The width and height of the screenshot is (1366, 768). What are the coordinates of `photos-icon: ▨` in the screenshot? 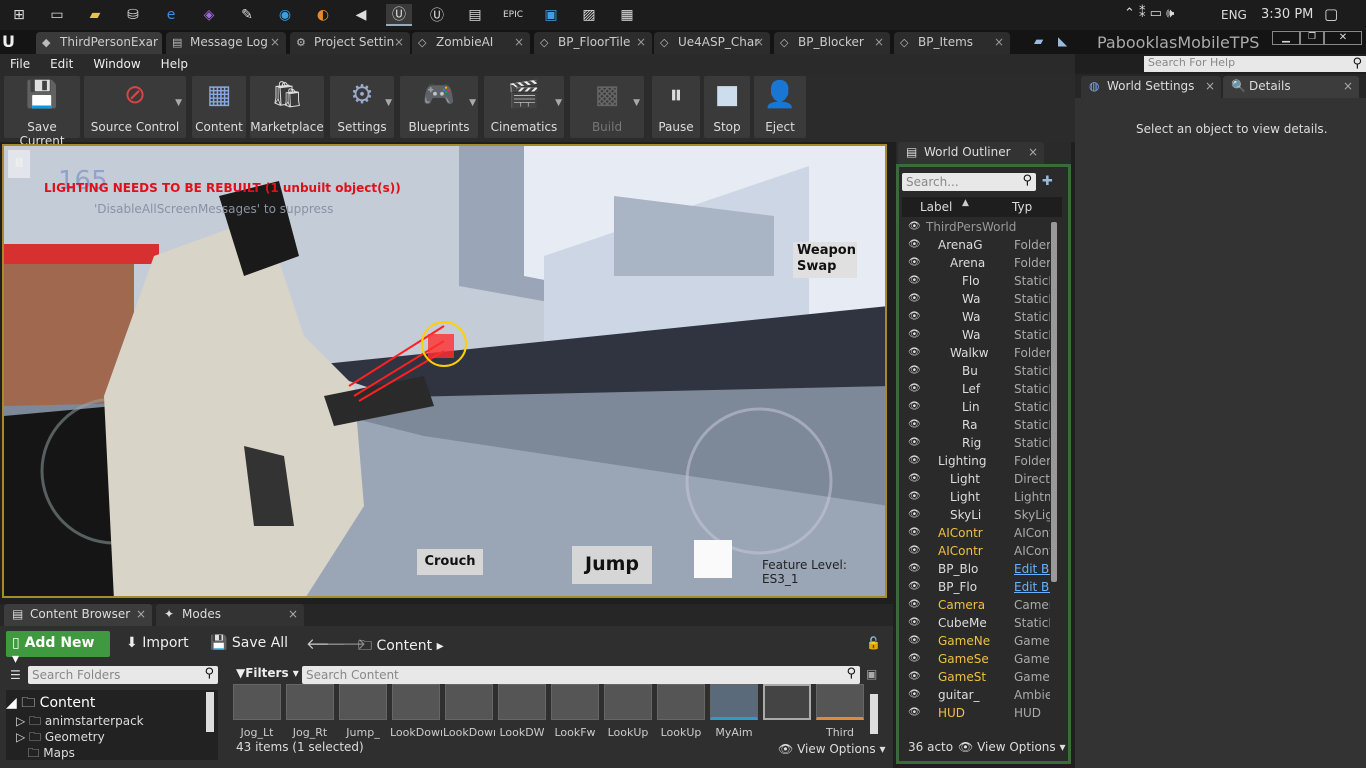 It's located at (589, 15).